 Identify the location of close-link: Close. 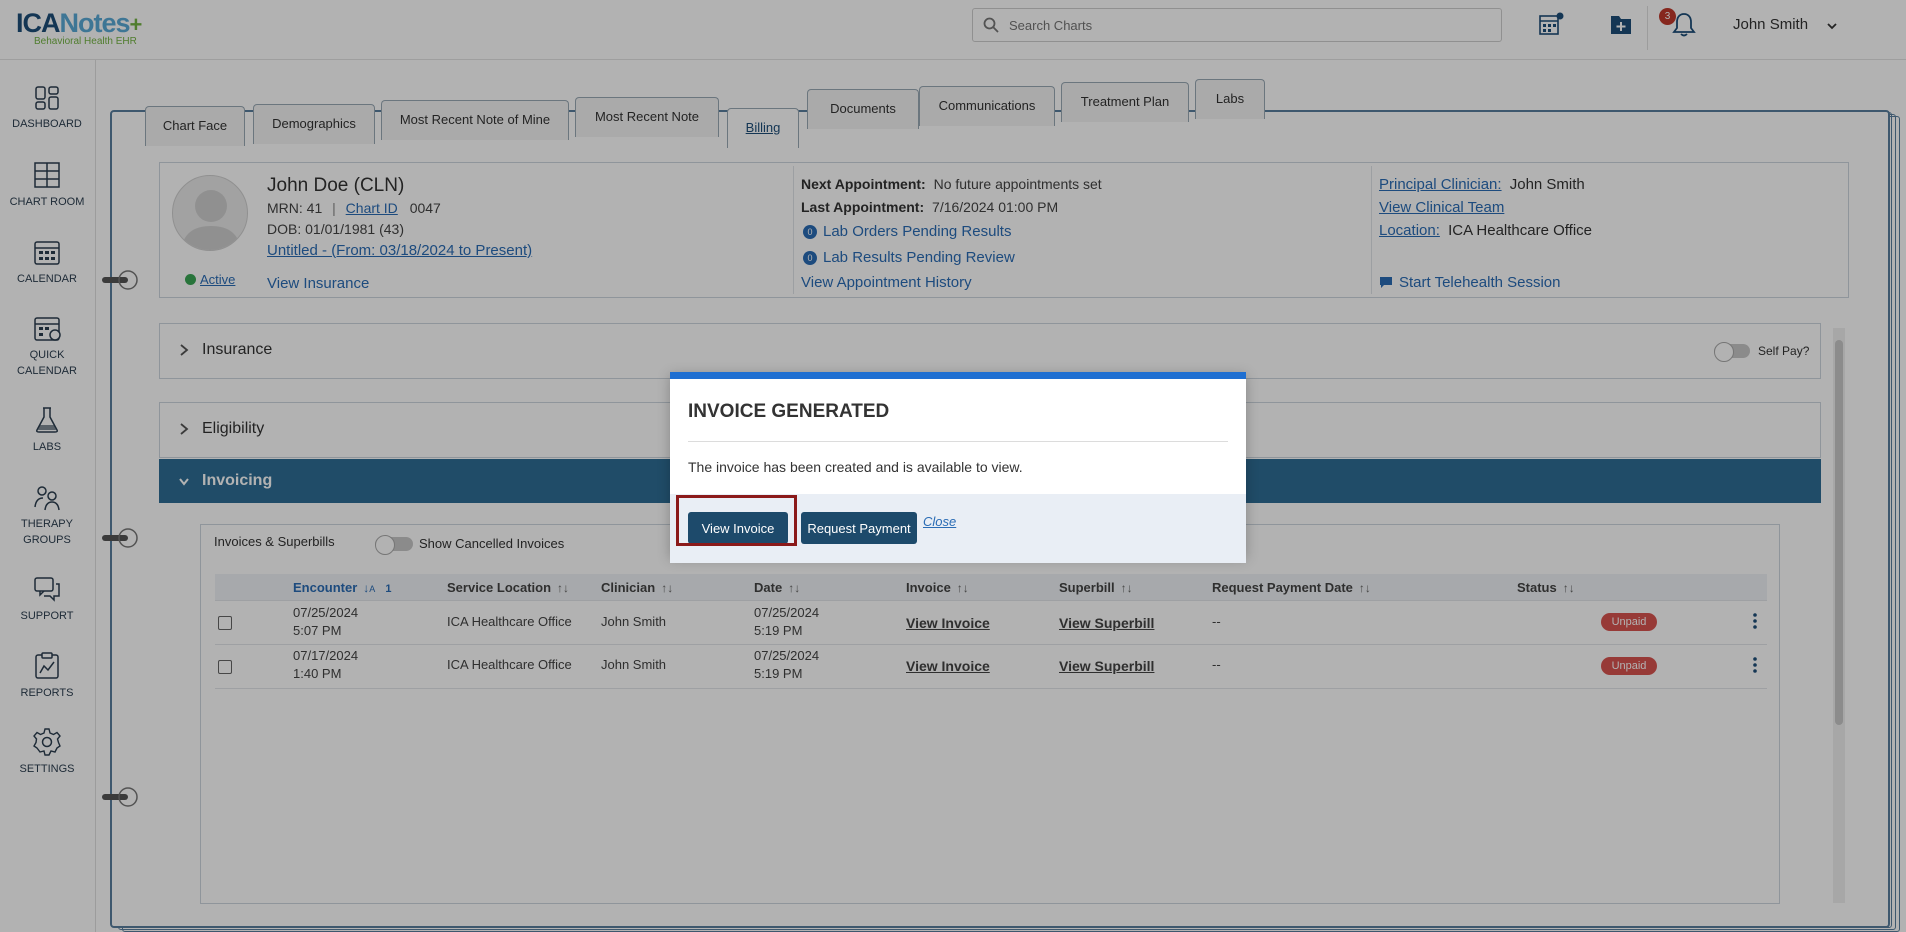
(939, 521).